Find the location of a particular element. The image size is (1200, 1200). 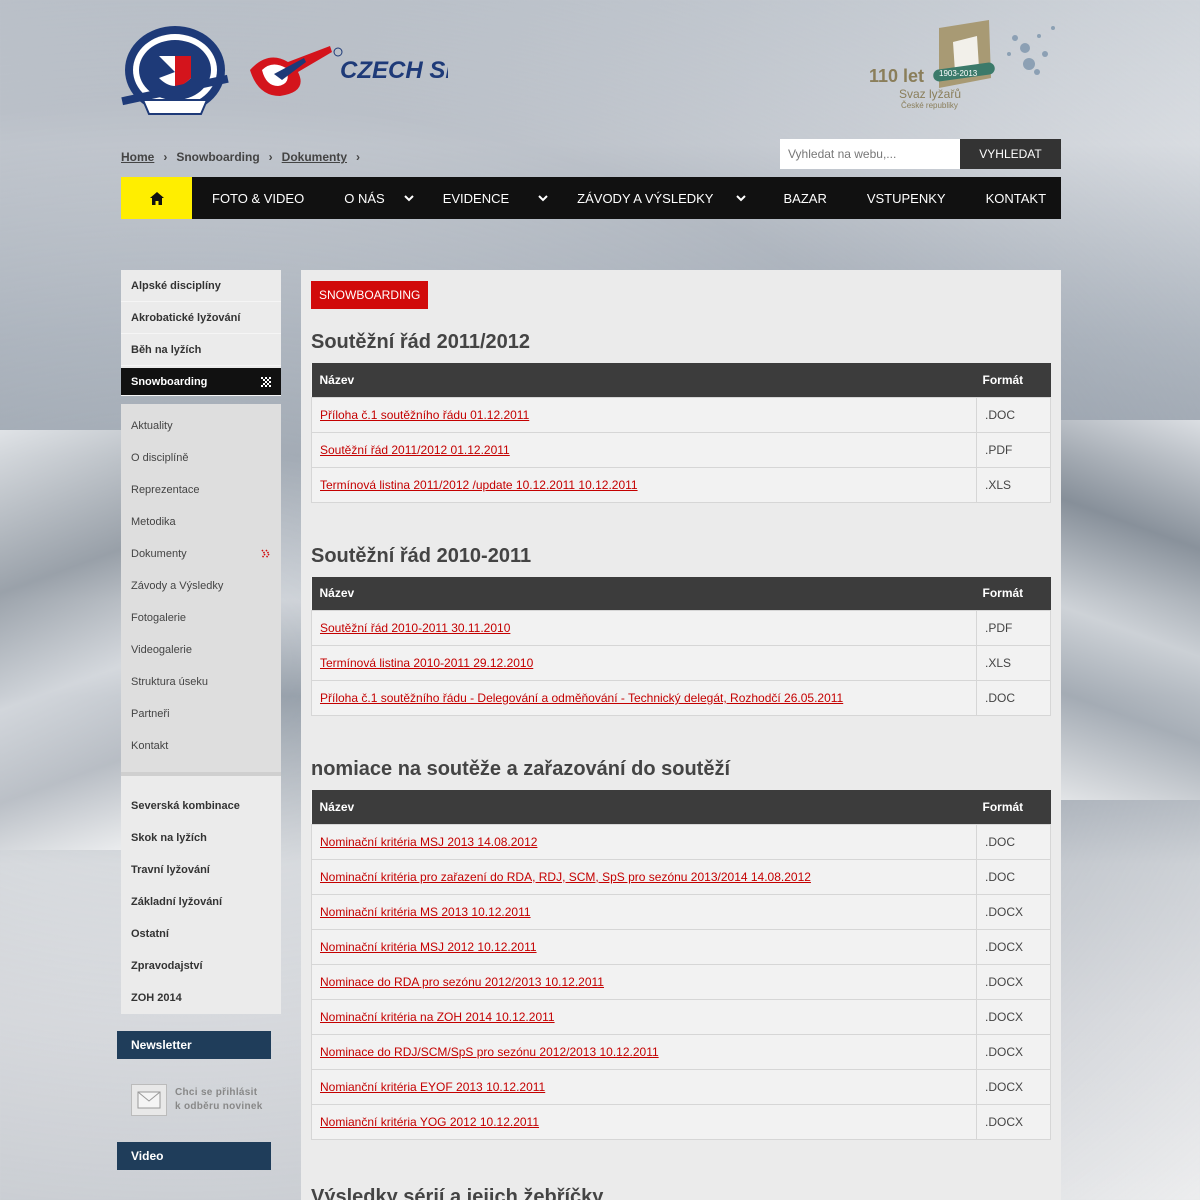

sidebar-item-ostatni: Ostatní is located at coordinates (201, 934).